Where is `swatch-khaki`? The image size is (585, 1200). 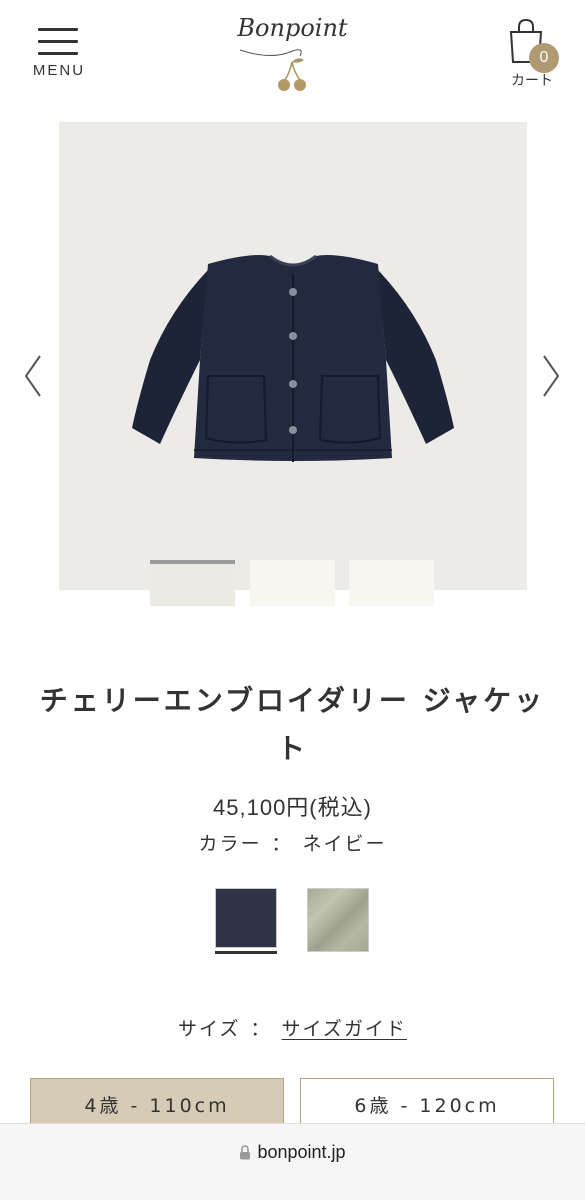
swatch-khaki is located at coordinates (338, 921).